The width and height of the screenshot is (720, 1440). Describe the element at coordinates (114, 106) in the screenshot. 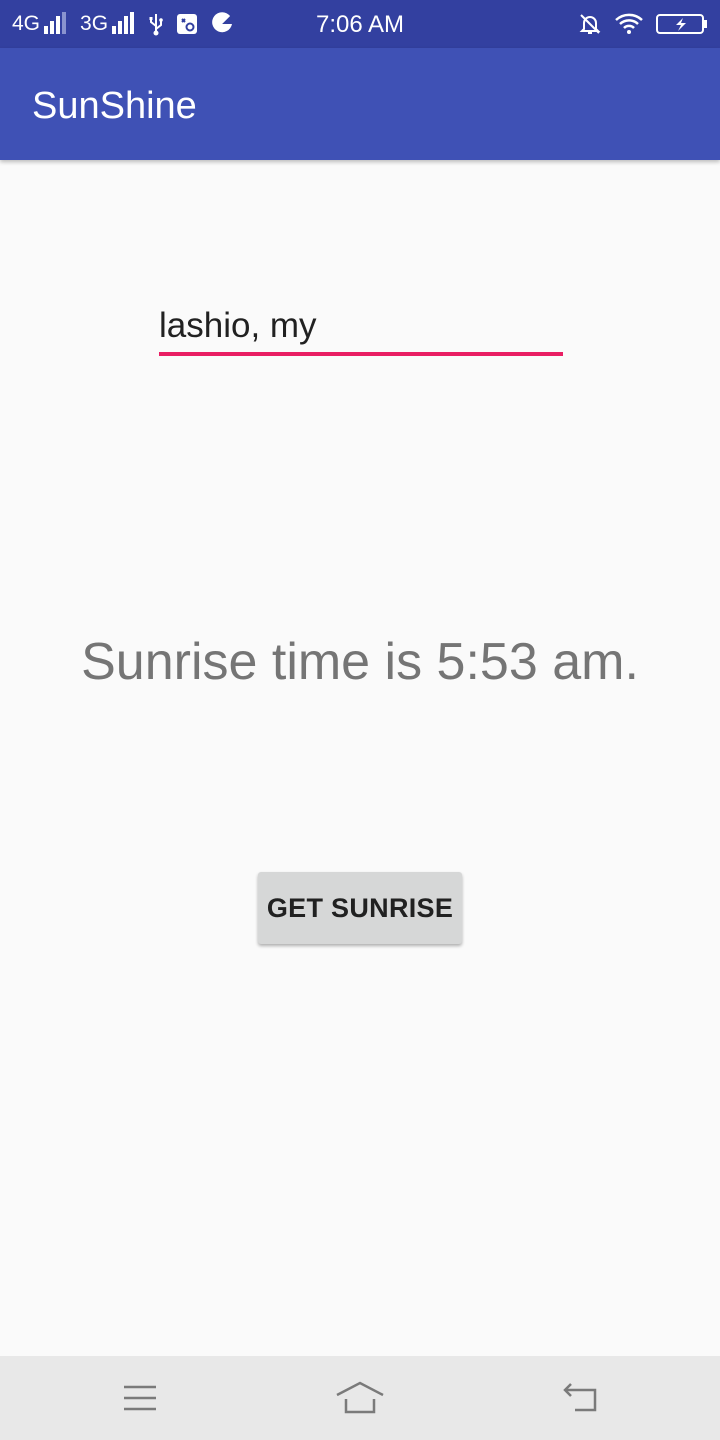

I see `app-title: SunShine` at that location.